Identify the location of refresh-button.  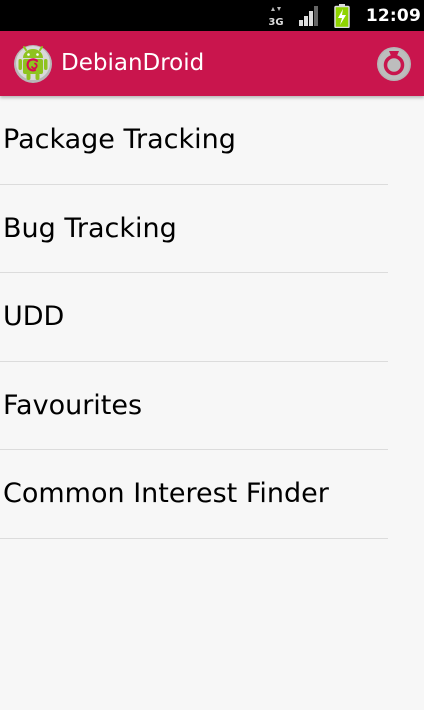
(394, 64).